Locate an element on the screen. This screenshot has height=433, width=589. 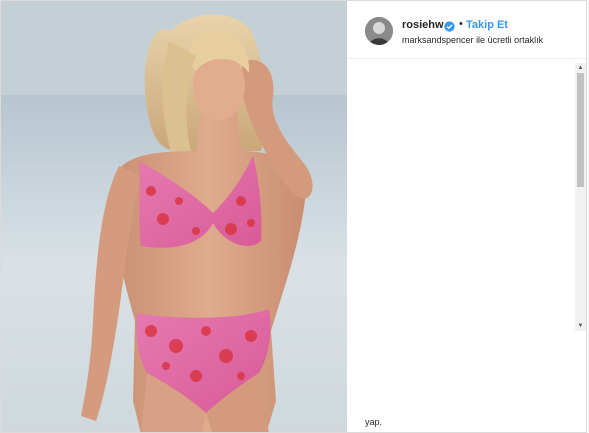
avatar-image is located at coordinates (379, 31).